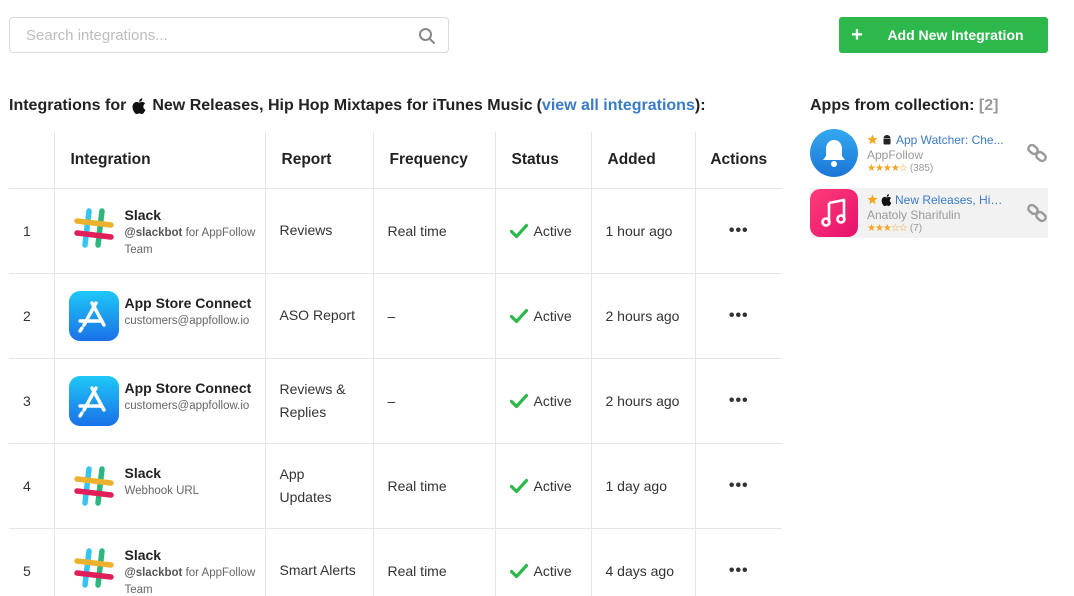 The width and height of the screenshot is (1074, 596). What do you see at coordinates (642, 486) in the screenshot?
I see `added-cell: 1 day ago` at bounding box center [642, 486].